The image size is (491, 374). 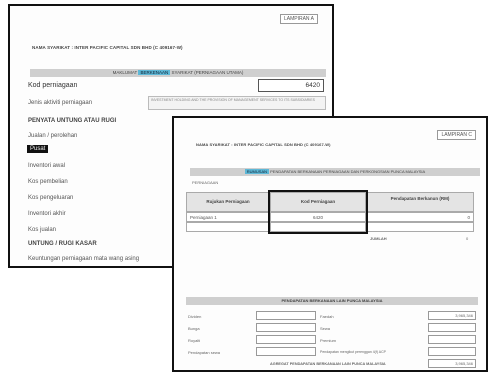 I want to click on item-kos-jualan: Kos jualan, so click(x=42, y=230).